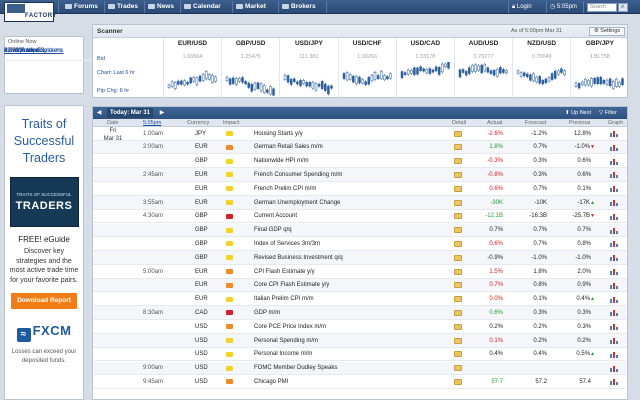  I want to click on download-report-button: Download Report, so click(44, 301).